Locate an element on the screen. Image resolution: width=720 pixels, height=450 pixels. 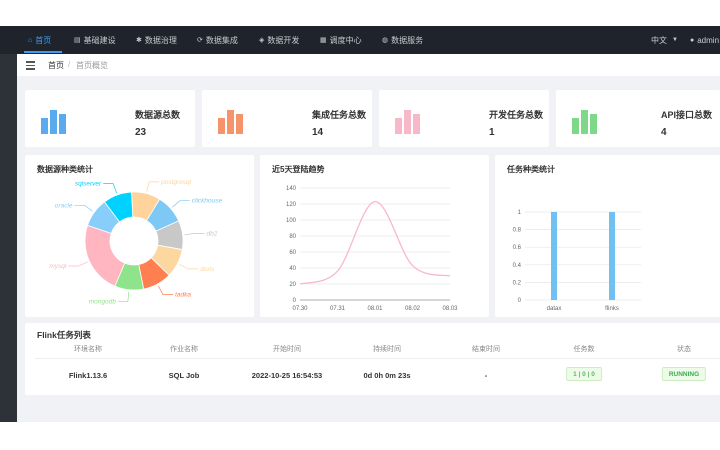
language-selector: 中文 ▼ is located at coordinates (664, 40).